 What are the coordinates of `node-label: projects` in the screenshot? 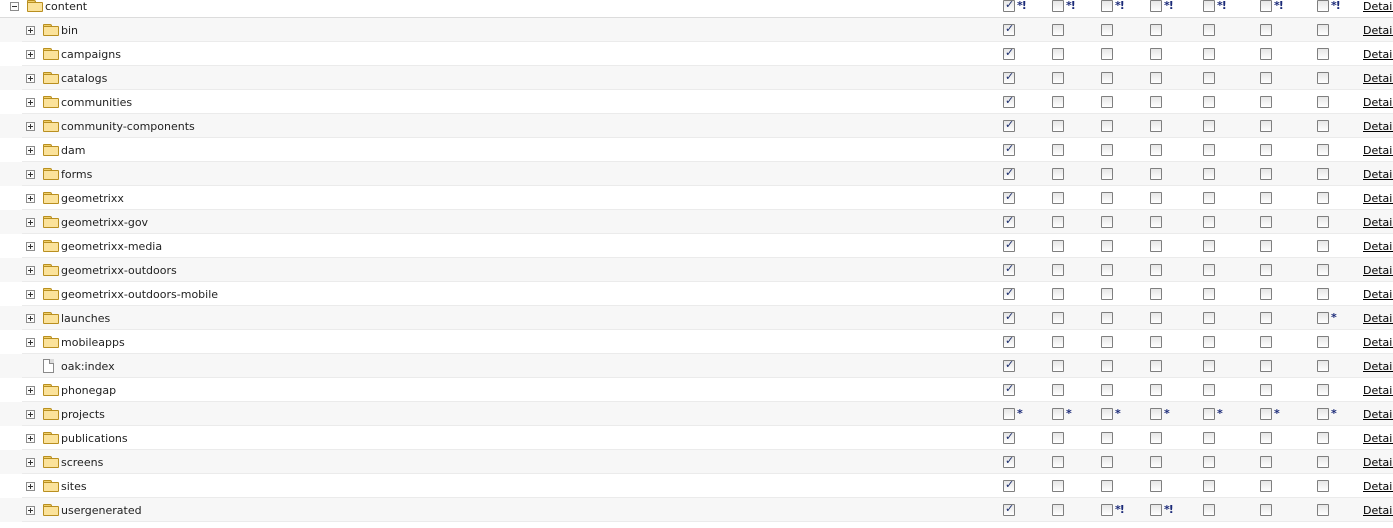 It's located at (83, 414).